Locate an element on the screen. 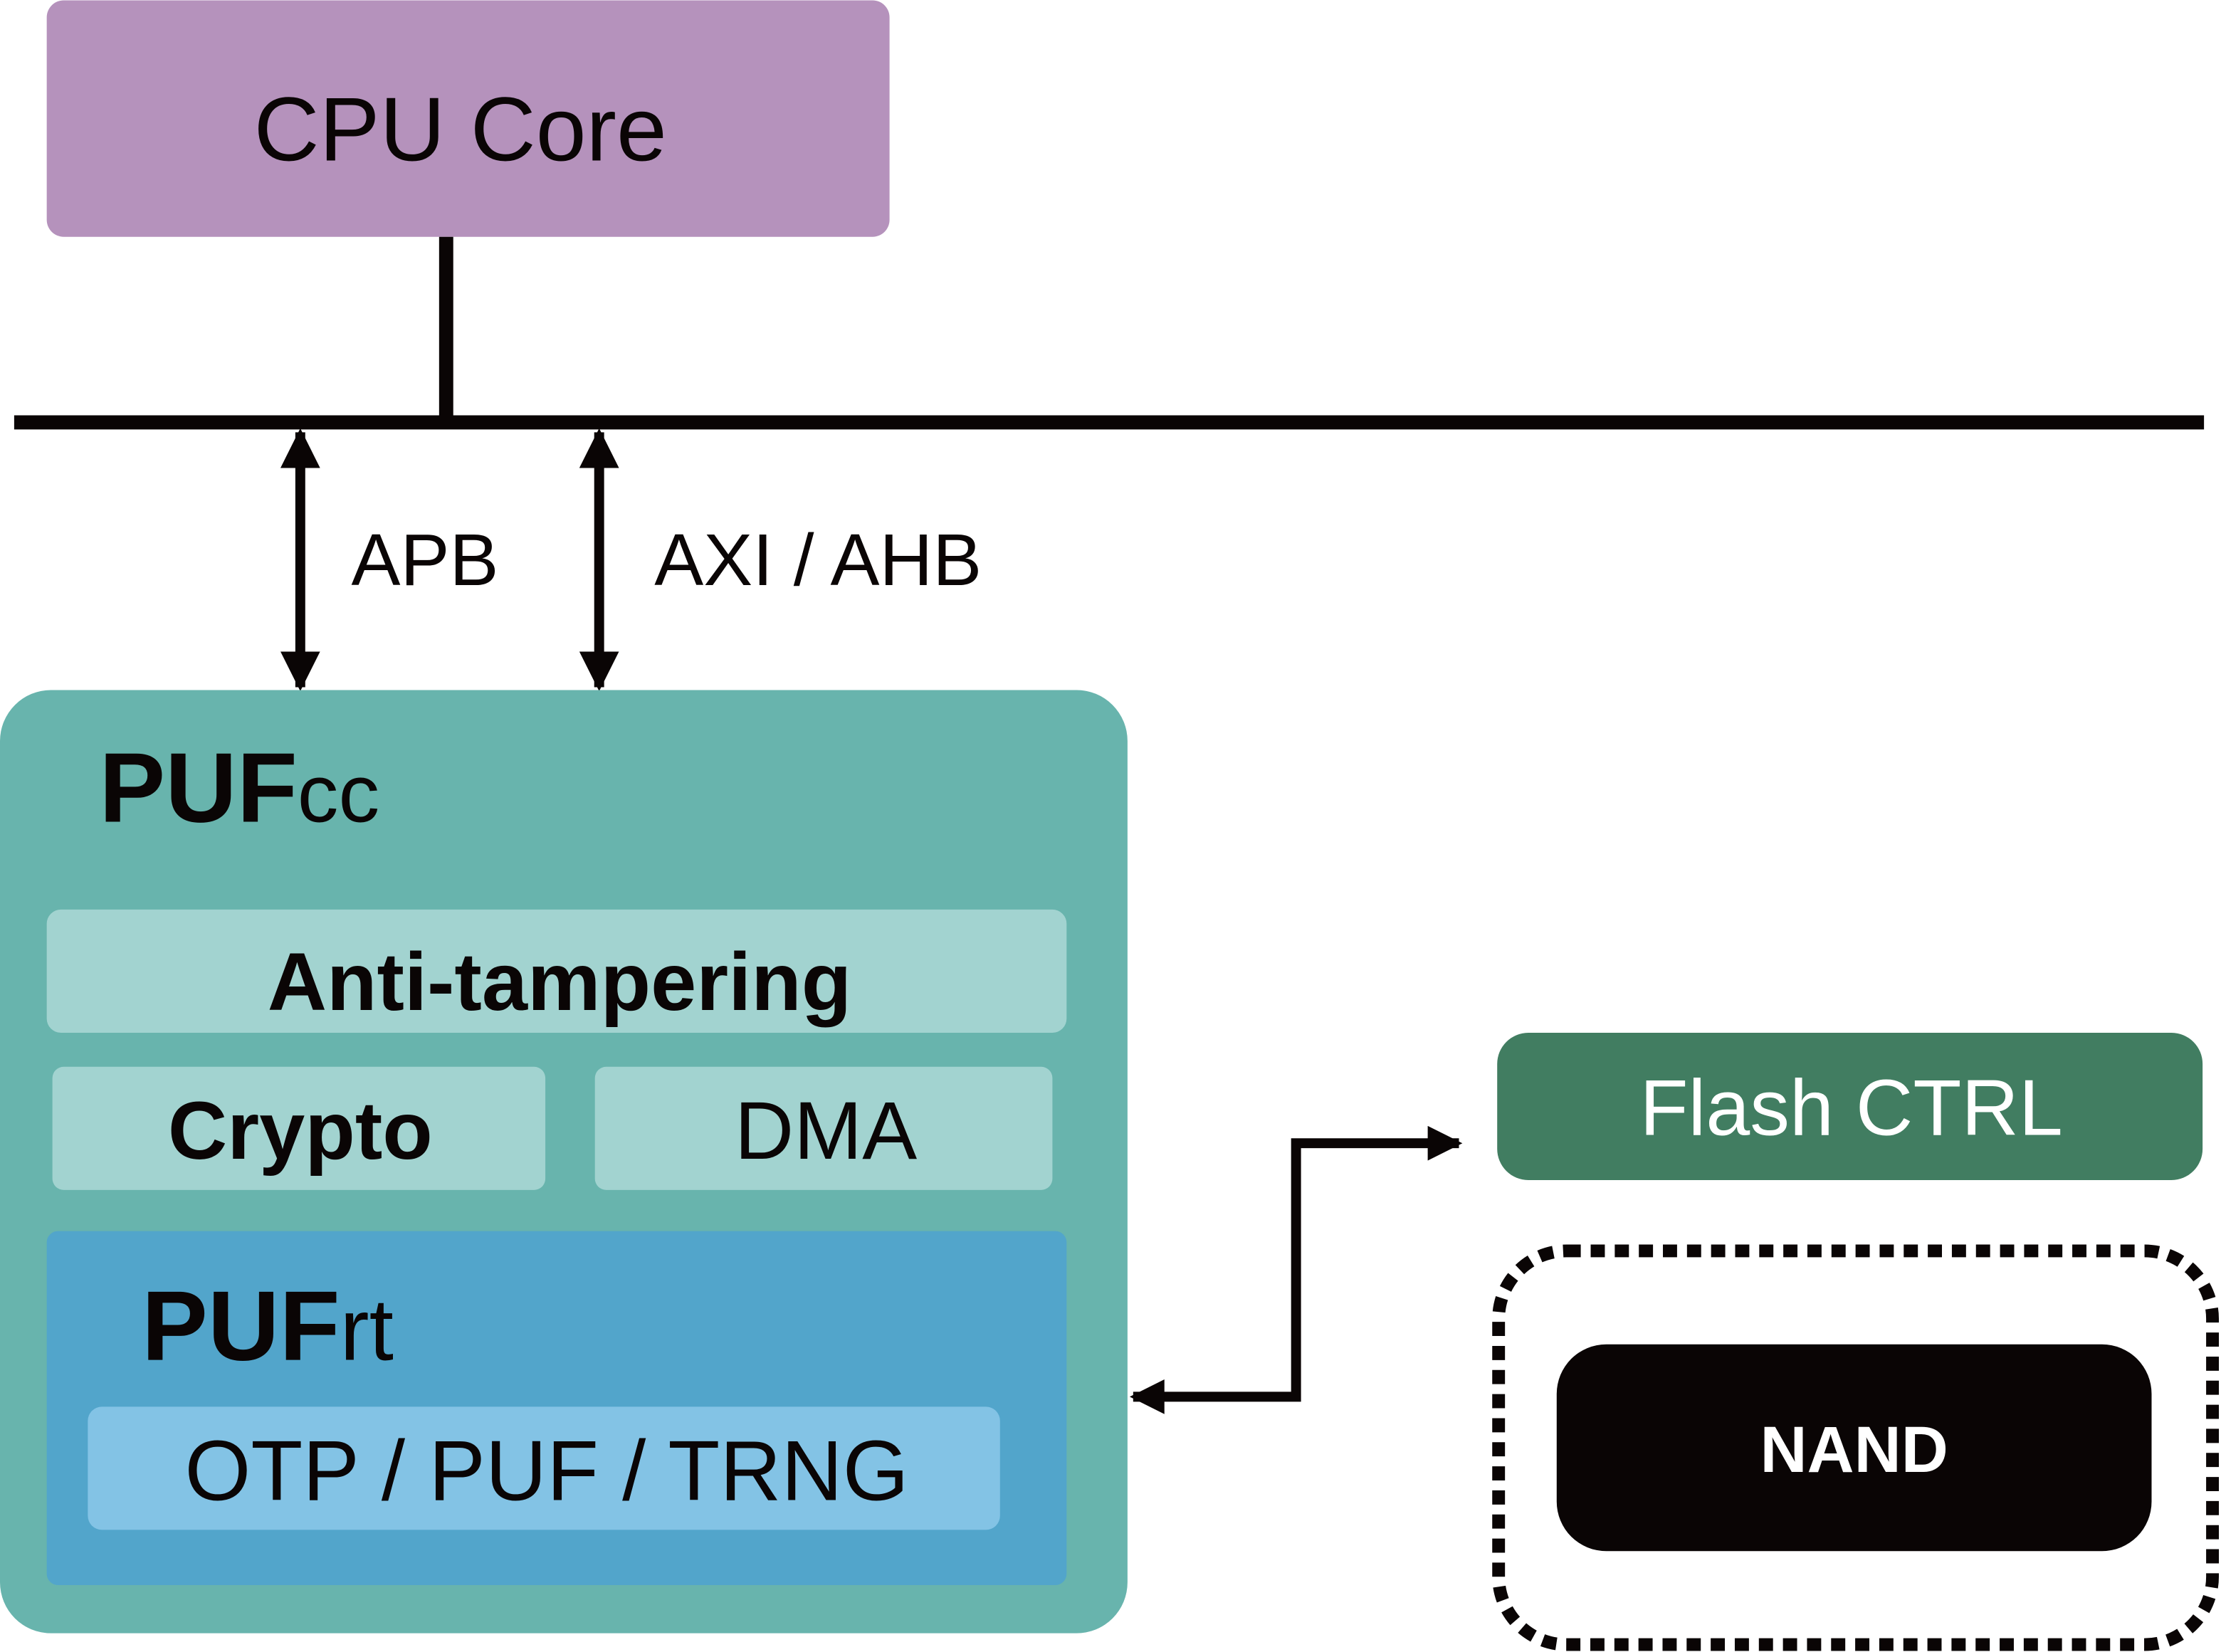 The height and width of the screenshot is (1652, 2221). axi-ahb-label: AXI / AHB is located at coordinates (818, 559).